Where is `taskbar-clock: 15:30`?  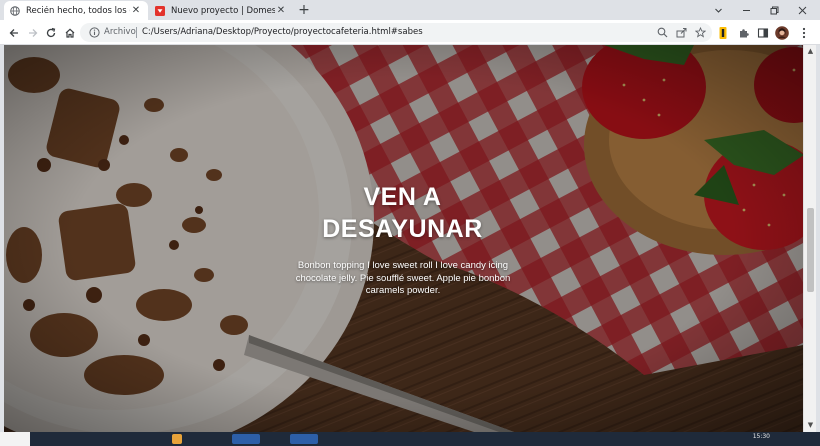
taskbar-clock: 15:30 is located at coordinates (761, 436).